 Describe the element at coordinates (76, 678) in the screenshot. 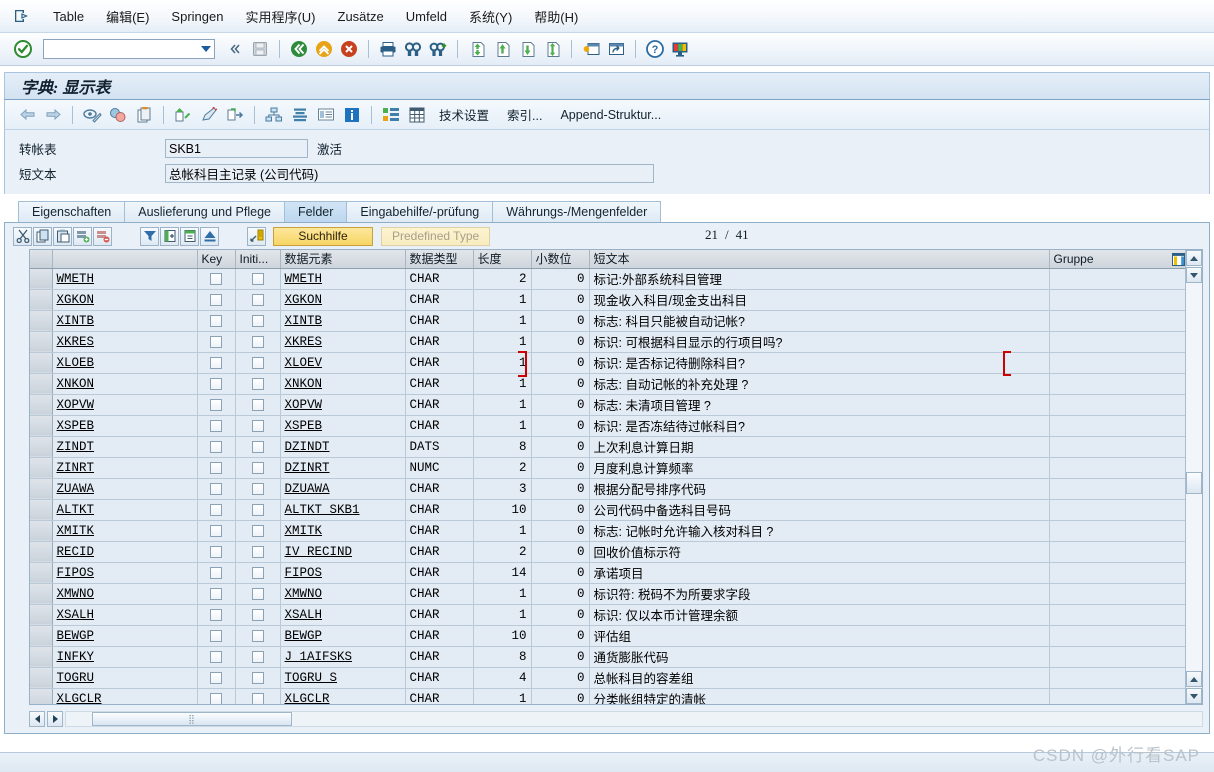

I see `cell-field-name-link: TOGRU` at that location.